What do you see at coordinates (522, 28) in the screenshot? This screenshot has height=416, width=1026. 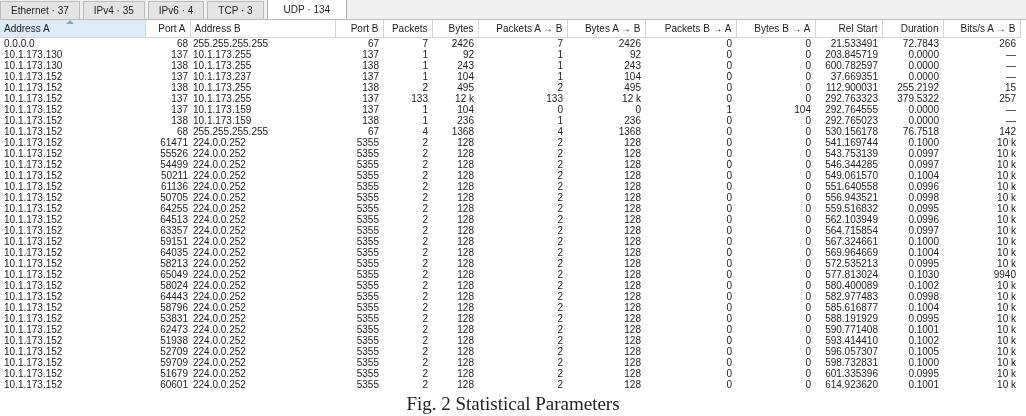 I see `column-header: Packets A → B` at bounding box center [522, 28].